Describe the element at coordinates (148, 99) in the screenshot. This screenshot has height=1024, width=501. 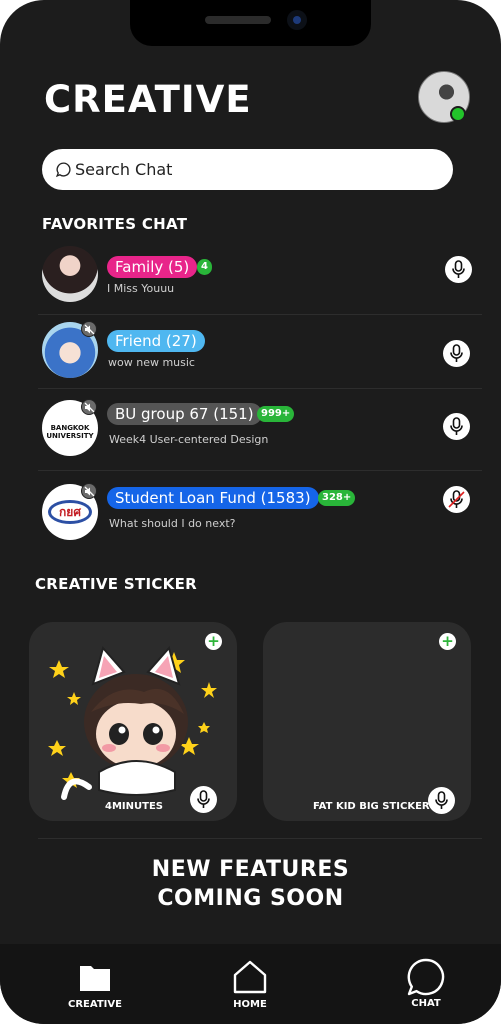
I see `page-title: CREATIVE` at that location.